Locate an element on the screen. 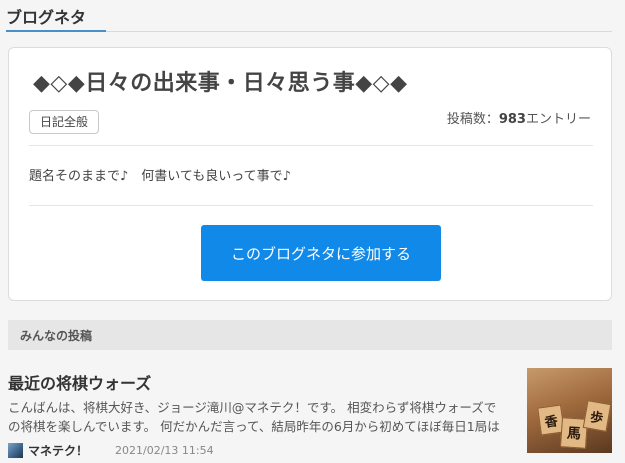 This screenshot has width=625, height=463. community-posts-title: みんなの投稿 is located at coordinates (56, 336).